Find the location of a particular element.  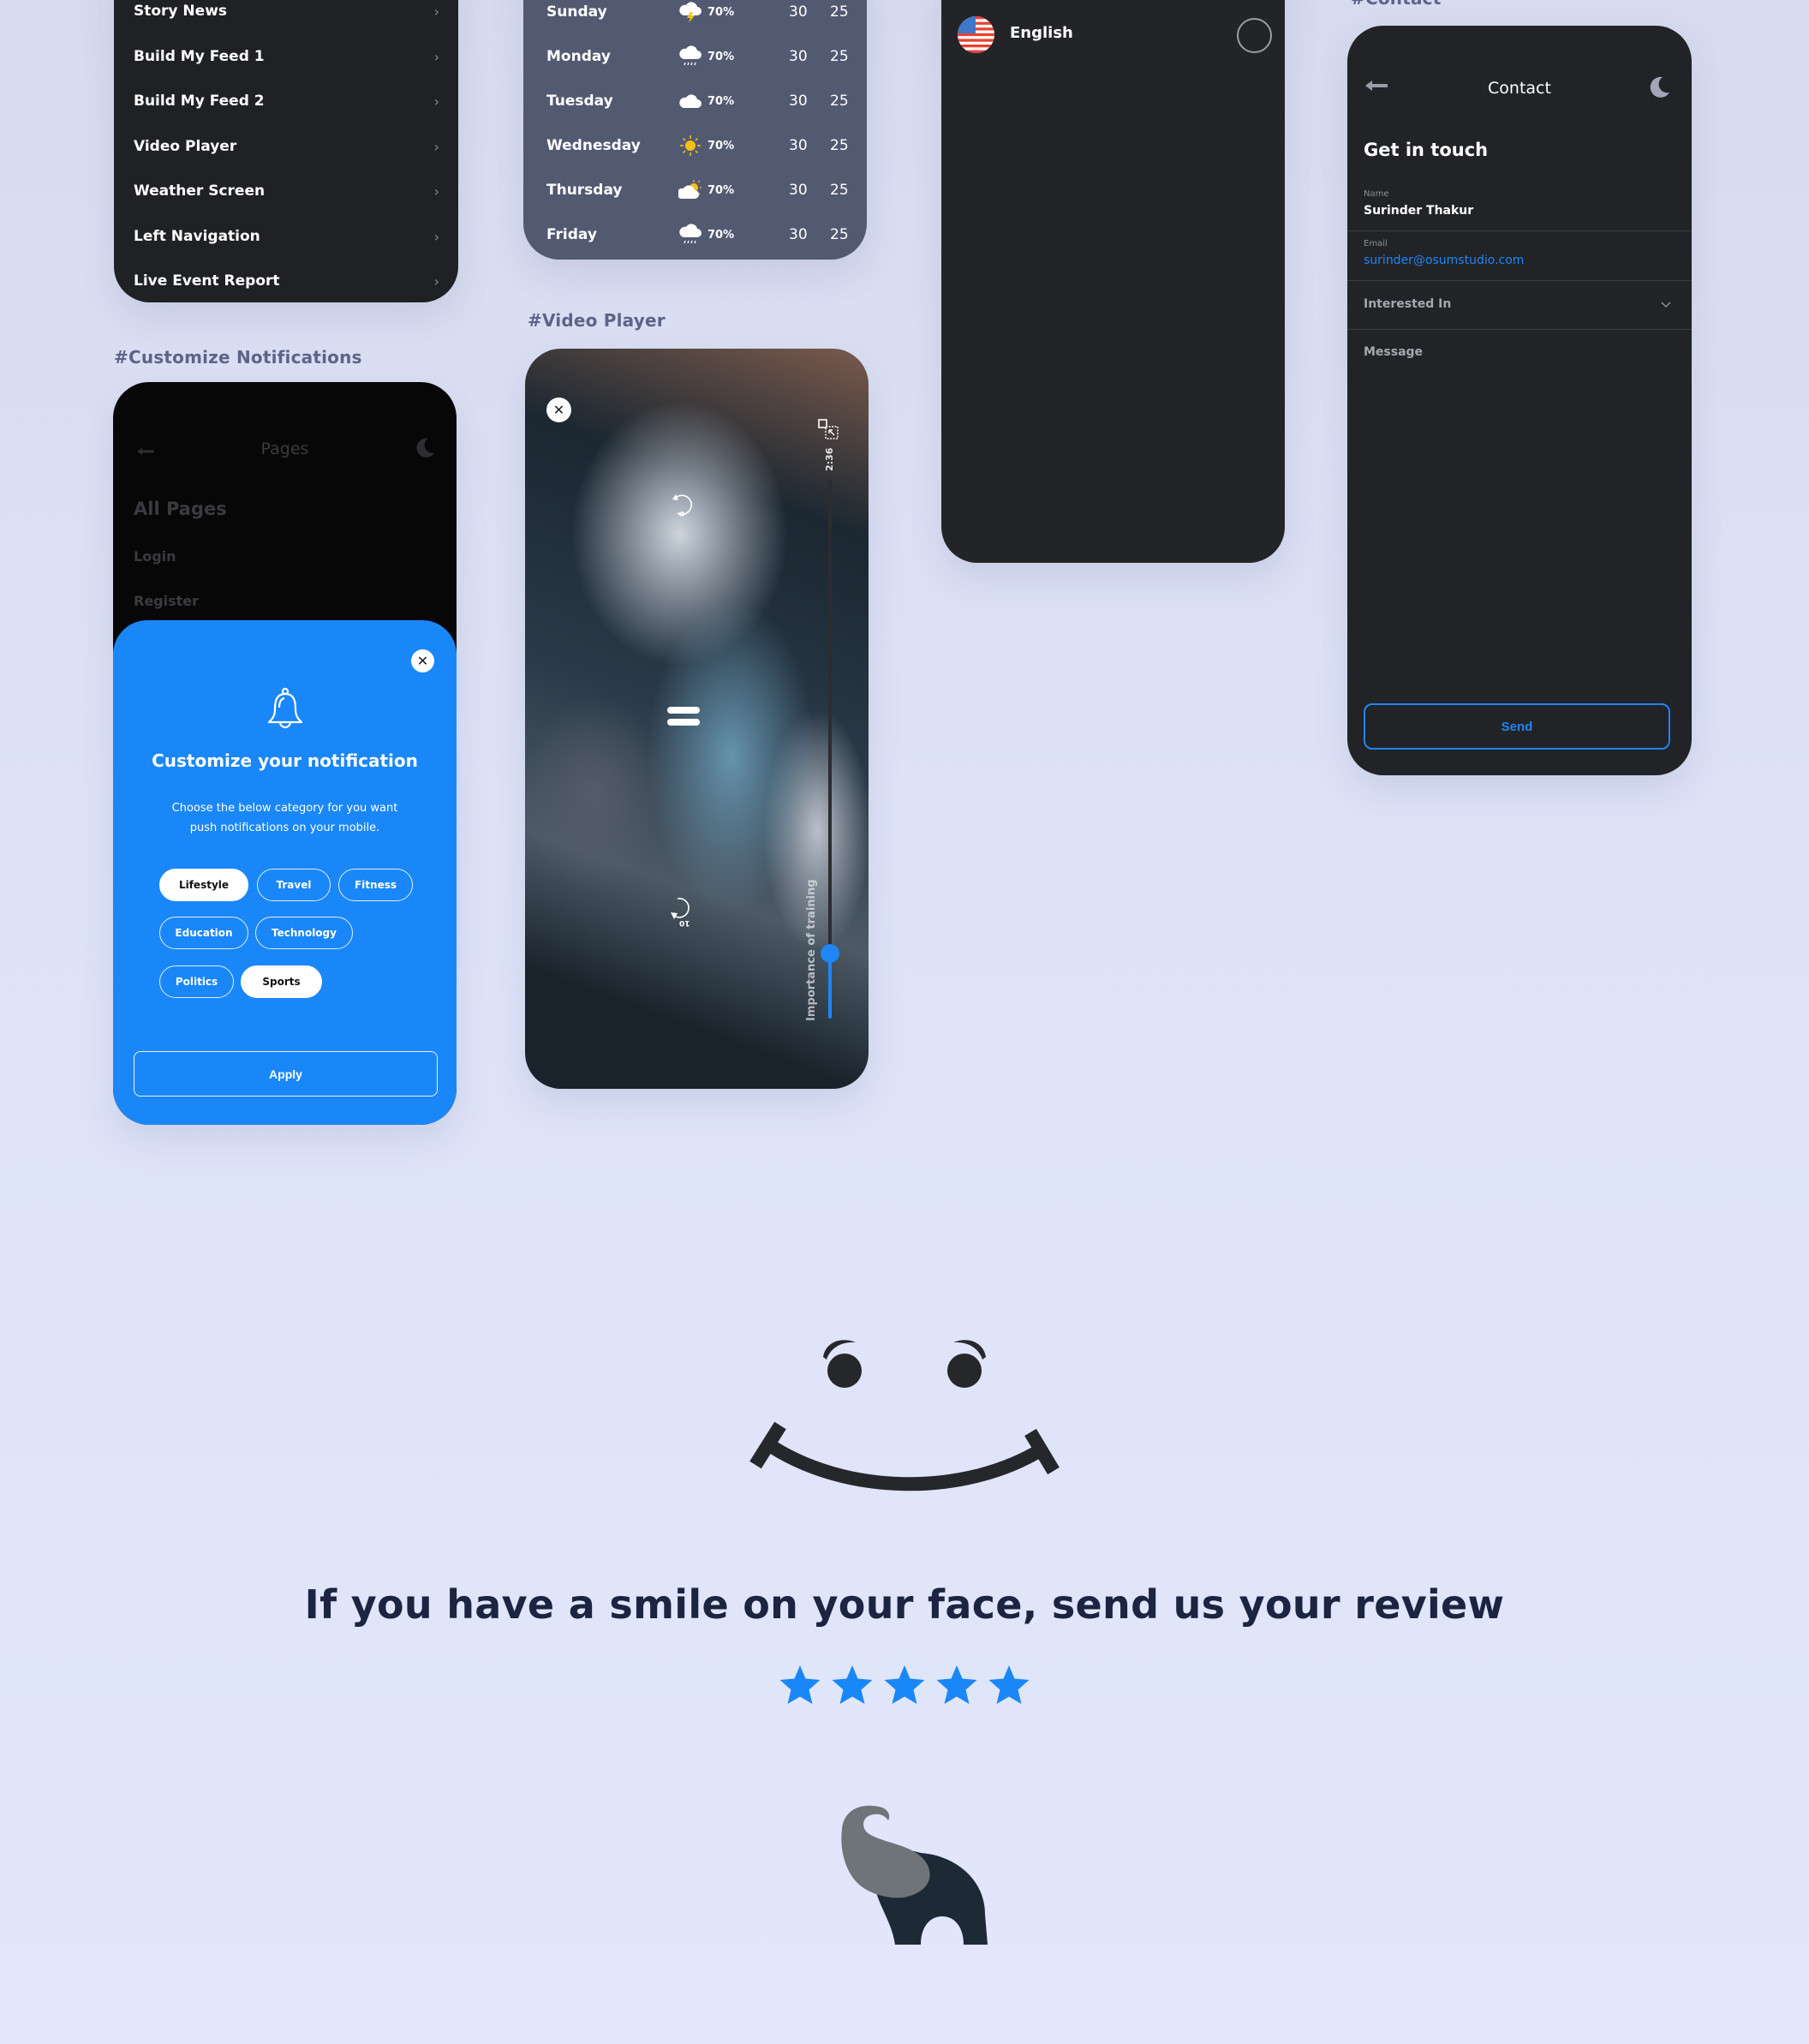

forecast-row: Monday 70% 30 25 is located at coordinates (695, 56).